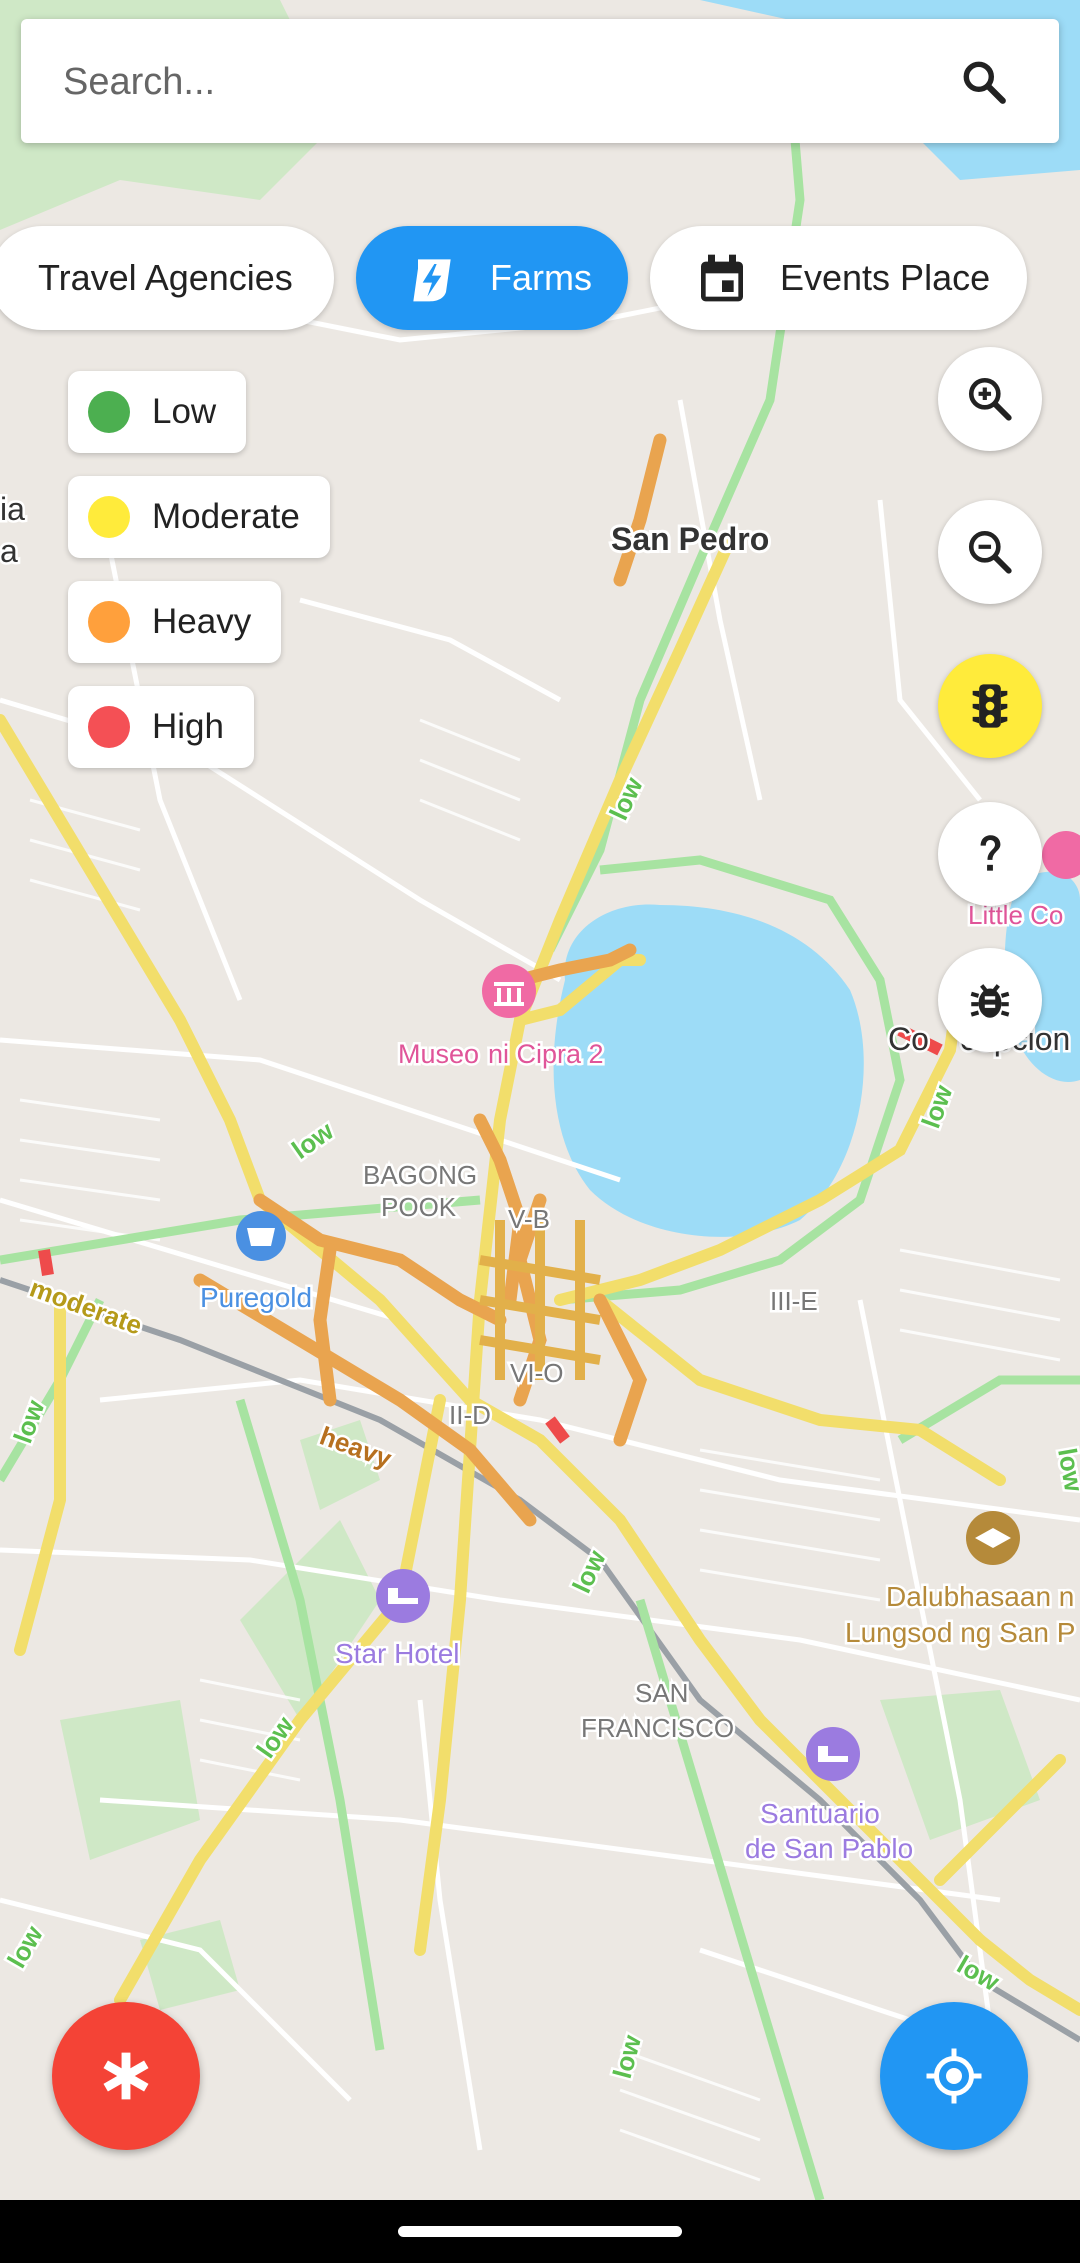 The image size is (1080, 2263). What do you see at coordinates (109, 622) in the screenshot?
I see `legend-dot-heavy` at bounding box center [109, 622].